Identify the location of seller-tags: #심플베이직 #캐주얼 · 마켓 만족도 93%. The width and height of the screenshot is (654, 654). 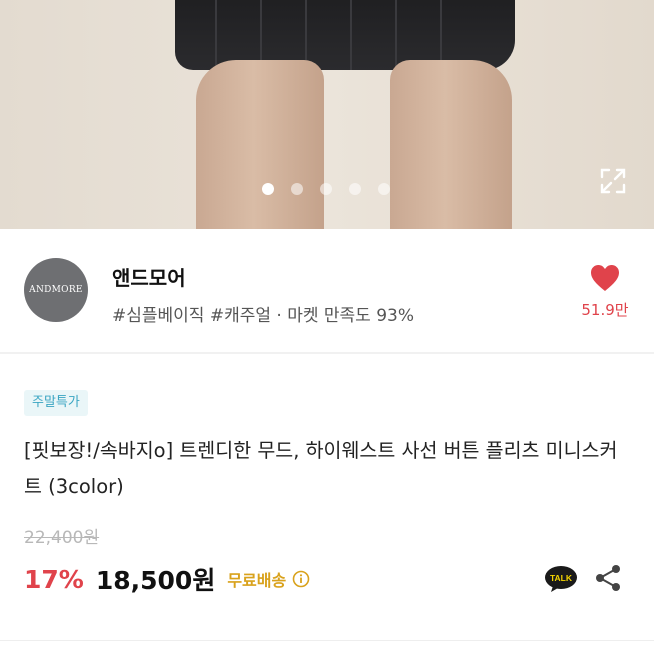
(263, 316).